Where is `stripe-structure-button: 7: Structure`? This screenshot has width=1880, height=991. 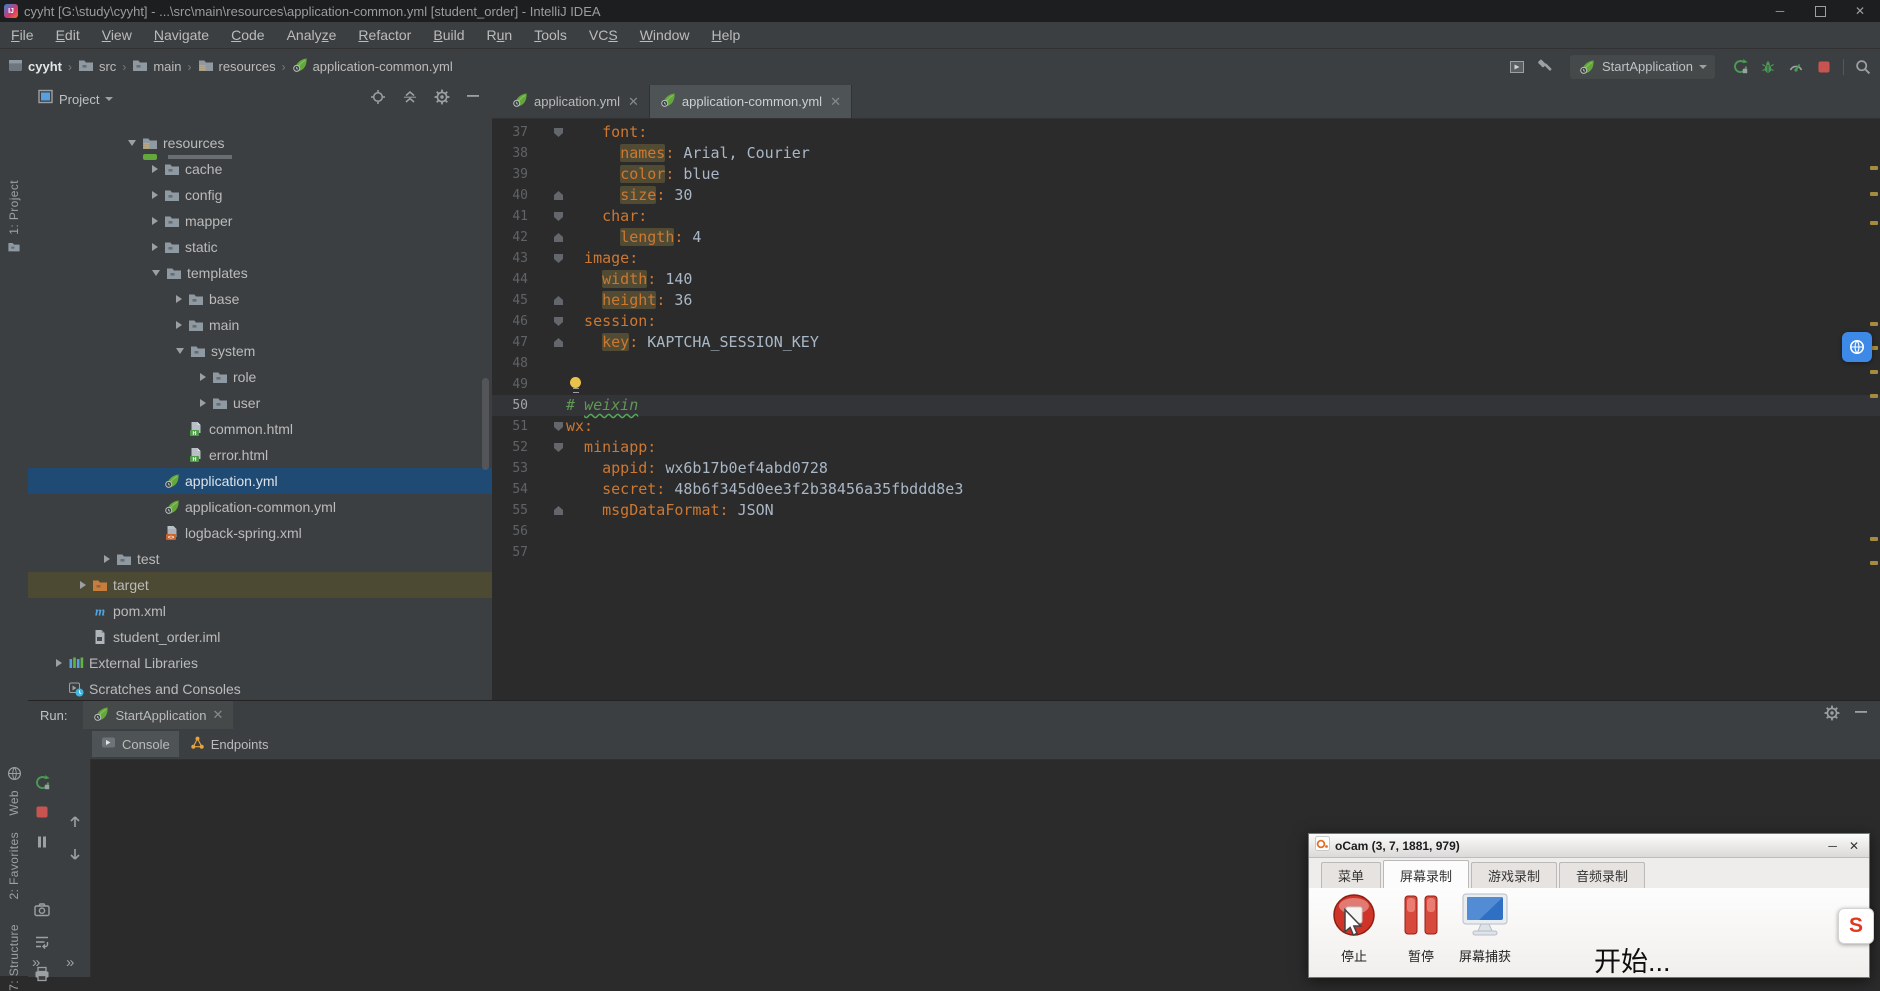 stripe-structure-button: 7: Structure is located at coordinates (14, 957).